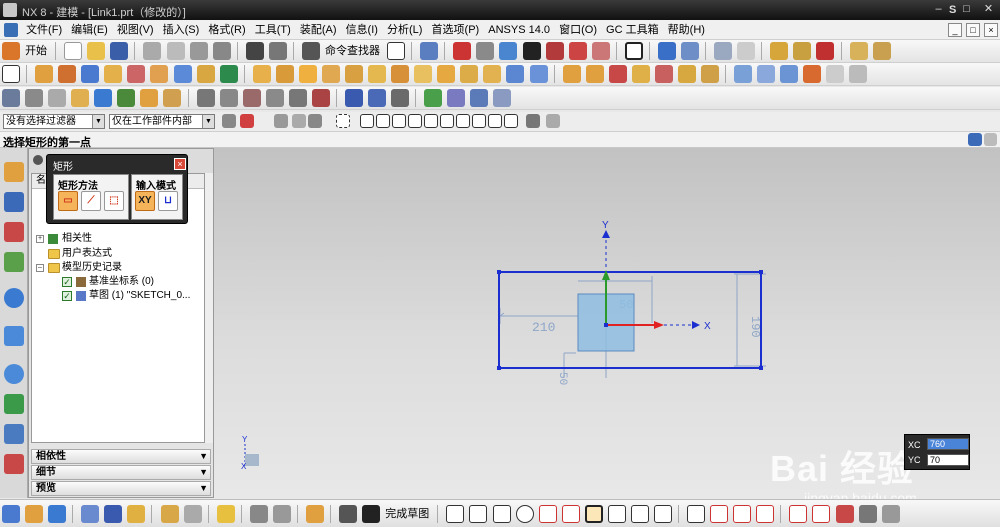 This screenshot has height=527, width=1000. I want to click on select-all-icon, so click(247, 121).